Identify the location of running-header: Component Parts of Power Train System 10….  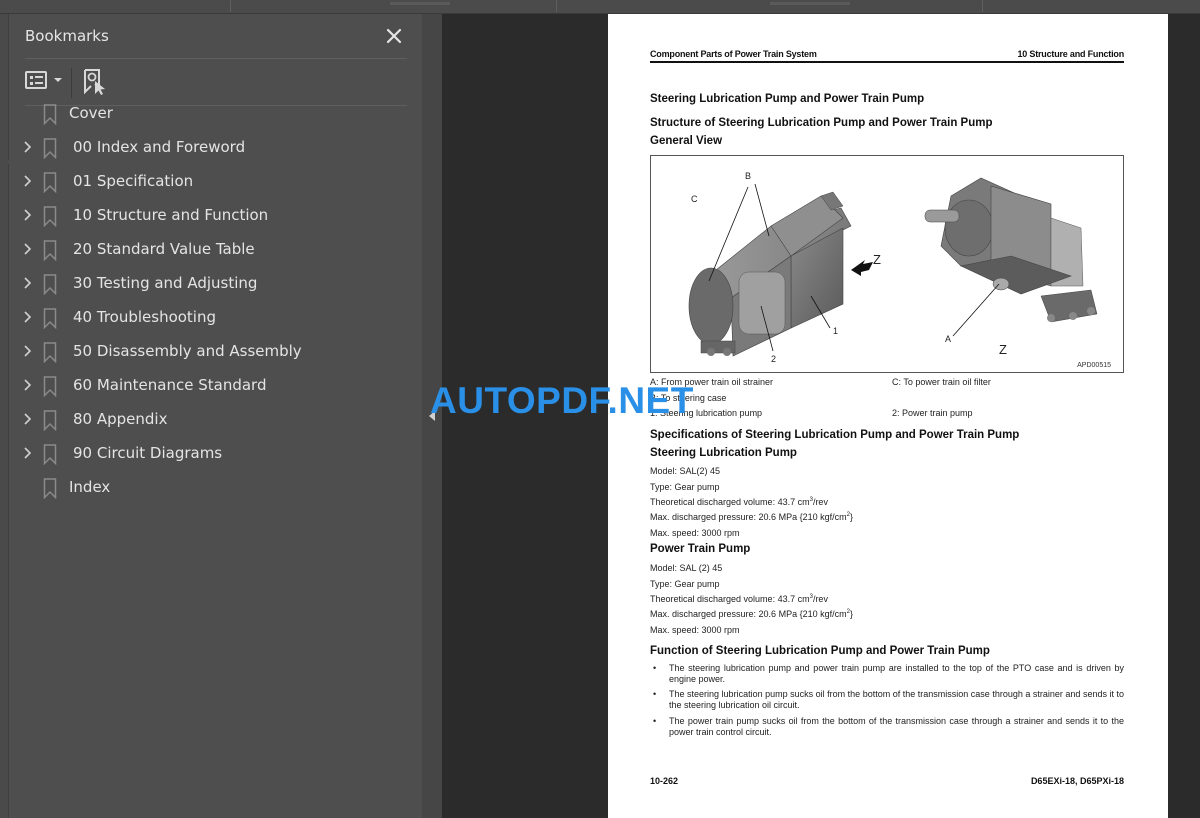
(887, 56).